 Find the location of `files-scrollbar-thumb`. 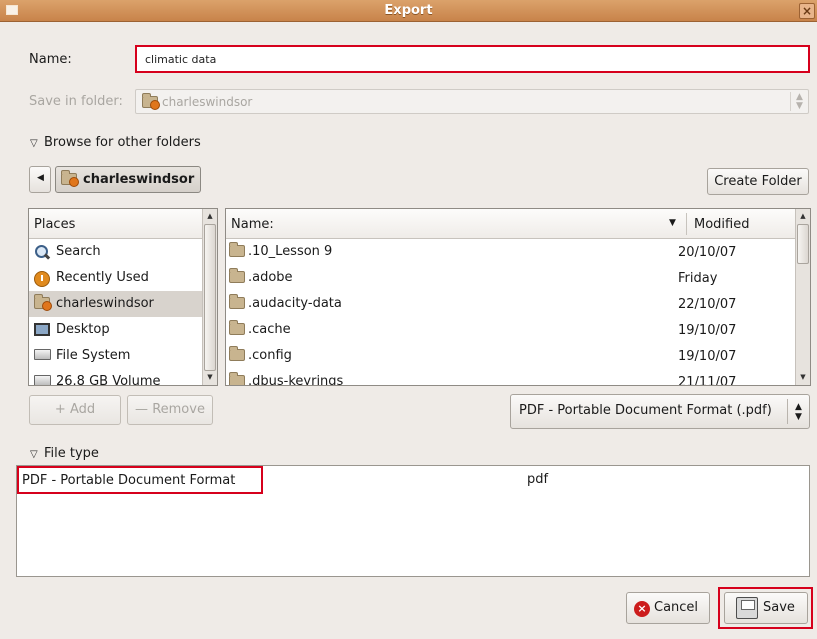

files-scrollbar-thumb is located at coordinates (803, 244).